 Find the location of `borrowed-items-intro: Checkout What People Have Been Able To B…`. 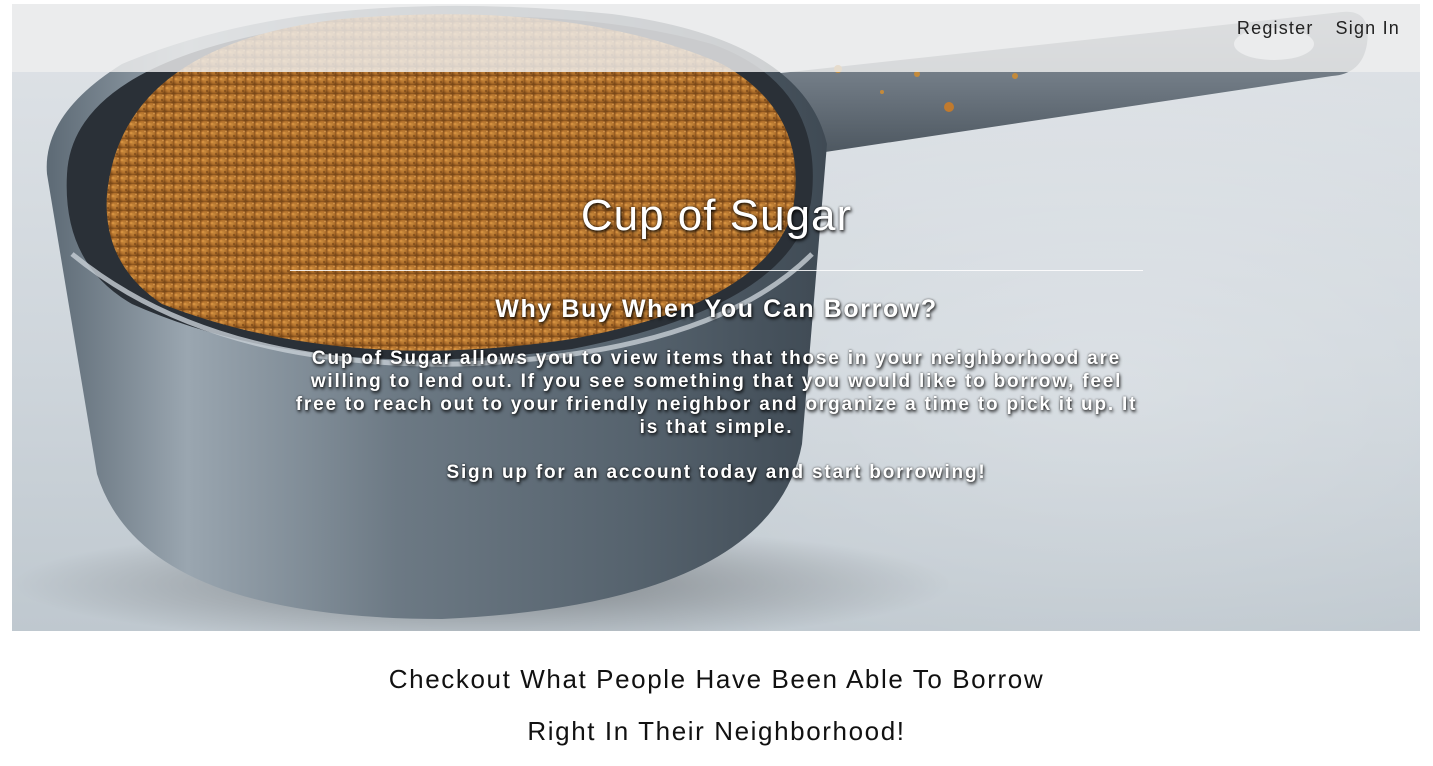

borrowed-items-intro: Checkout What People Have Been Able To B… is located at coordinates (716, 705).